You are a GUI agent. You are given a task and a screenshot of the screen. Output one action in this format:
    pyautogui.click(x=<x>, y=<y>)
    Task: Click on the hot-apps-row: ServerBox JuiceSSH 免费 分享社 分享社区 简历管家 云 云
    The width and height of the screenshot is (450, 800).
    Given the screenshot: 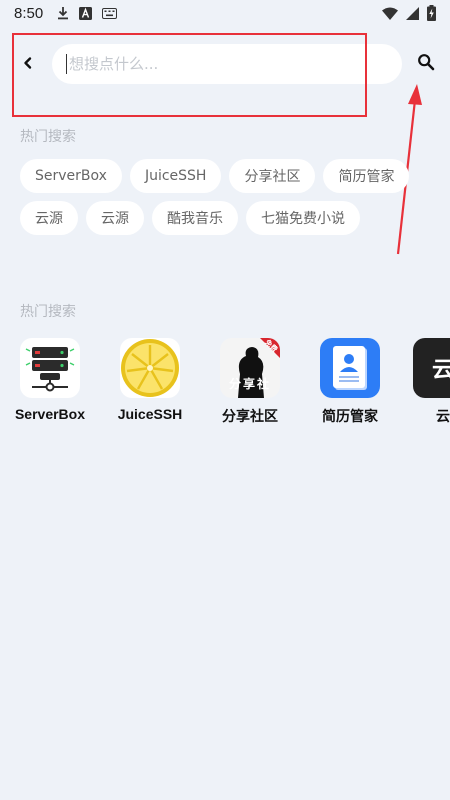 What is the action you would take?
    pyautogui.click(x=225, y=388)
    